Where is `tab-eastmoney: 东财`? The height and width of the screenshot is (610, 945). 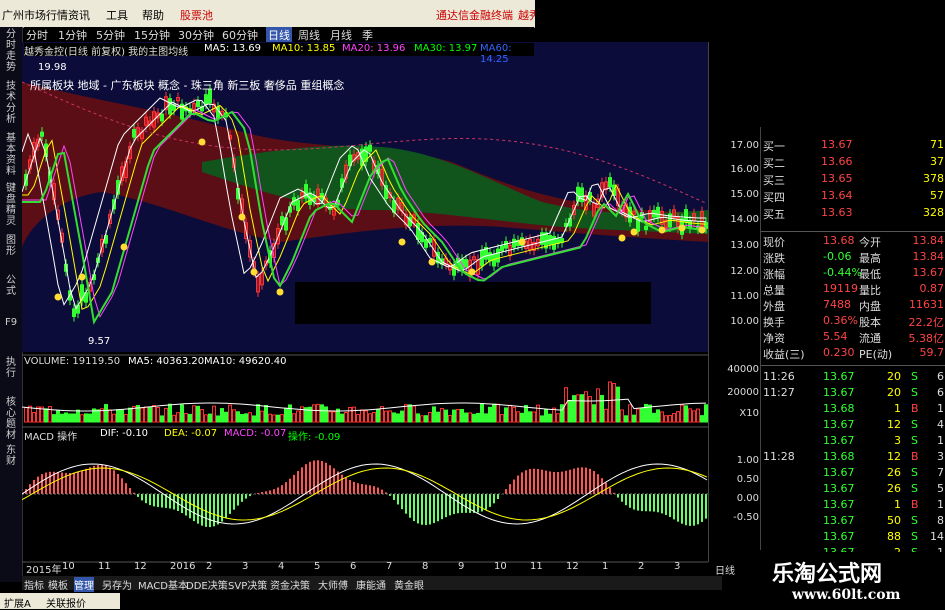 tab-eastmoney: 东财 is located at coordinates (11, 456).